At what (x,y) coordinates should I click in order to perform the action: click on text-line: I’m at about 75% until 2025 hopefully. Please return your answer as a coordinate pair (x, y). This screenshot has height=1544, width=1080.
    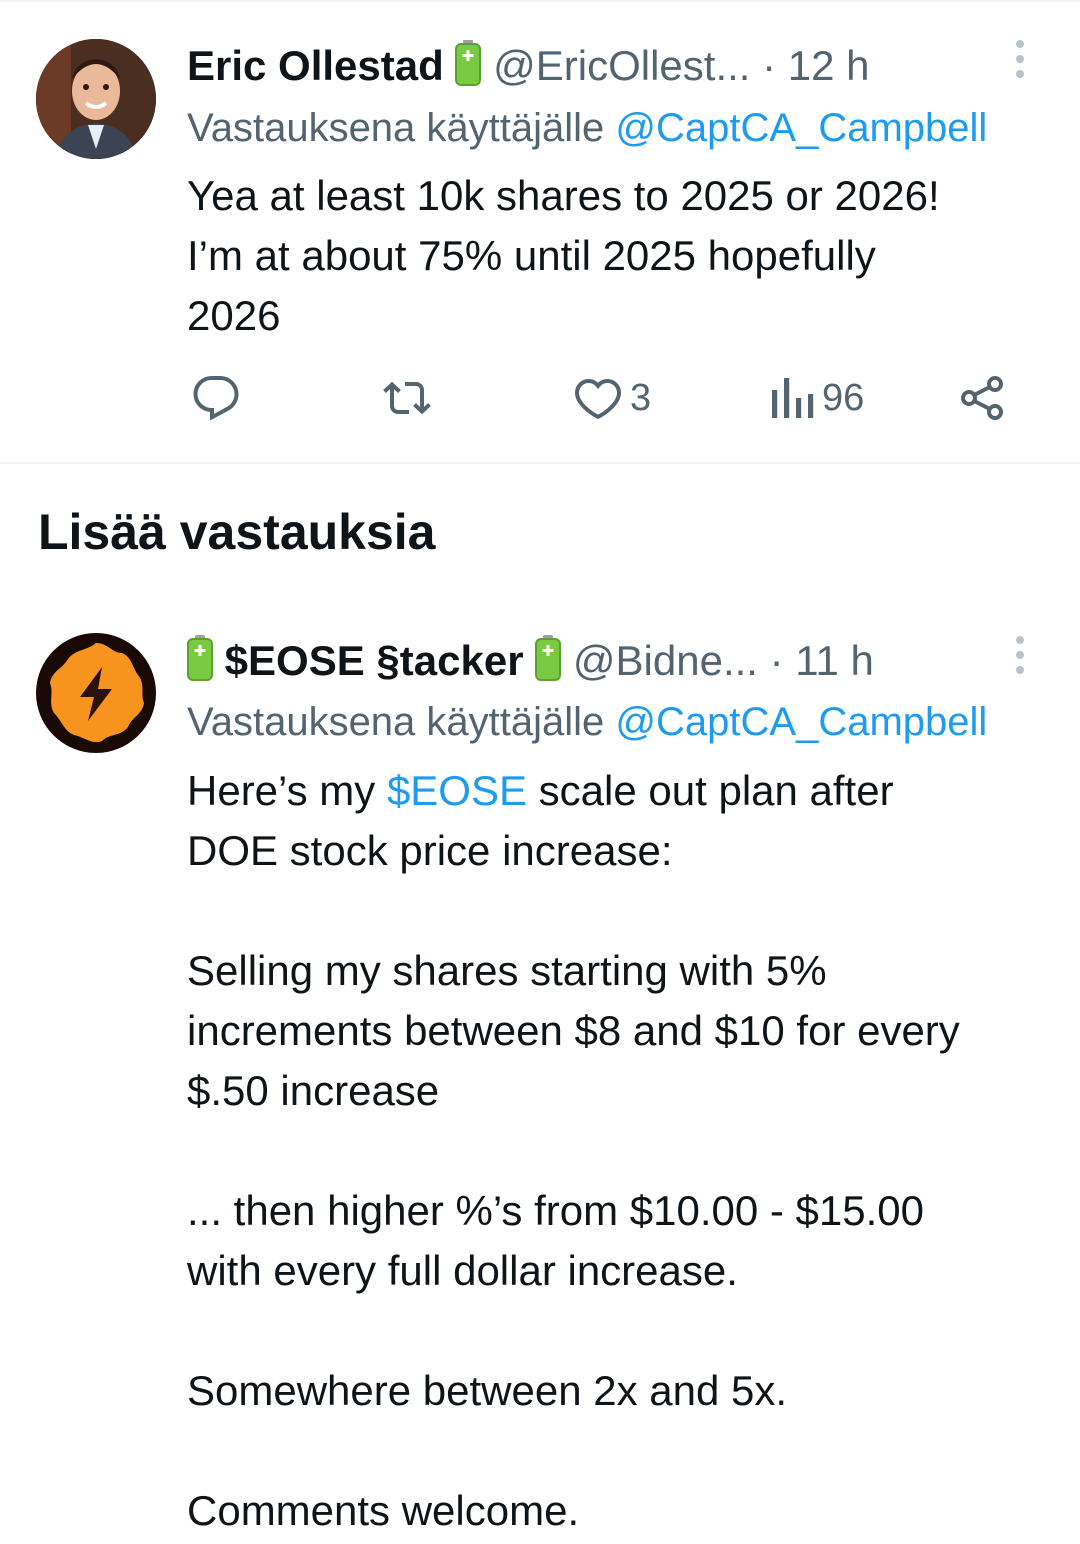
    Looking at the image, I should click on (531, 255).